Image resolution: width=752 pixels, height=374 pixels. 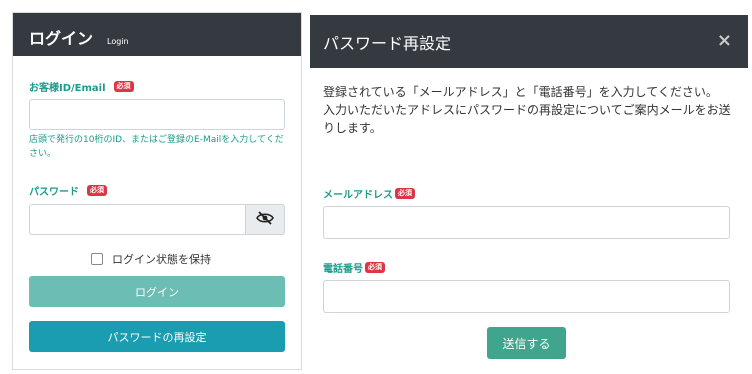 What do you see at coordinates (61, 38) in the screenshot?
I see `login-title: ログイン` at bounding box center [61, 38].